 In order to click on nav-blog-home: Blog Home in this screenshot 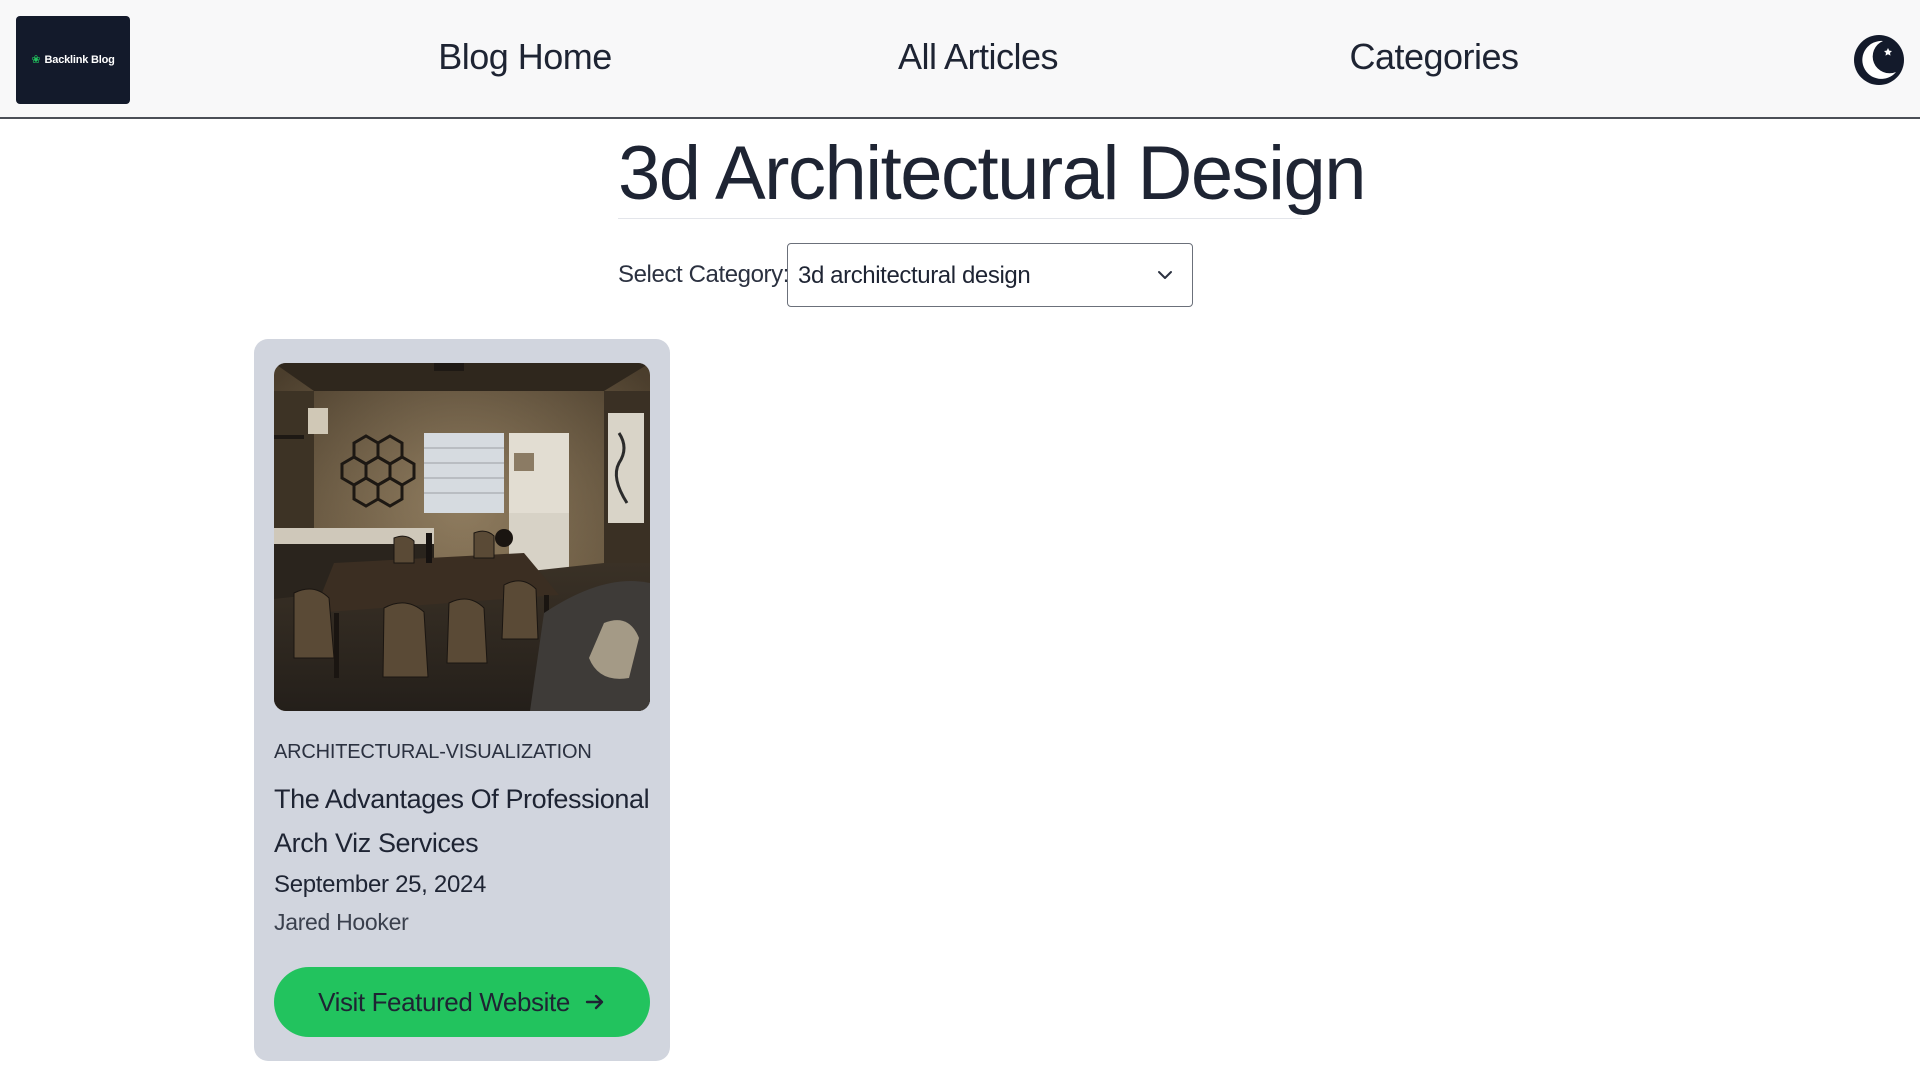, I will do `click(525, 57)`.